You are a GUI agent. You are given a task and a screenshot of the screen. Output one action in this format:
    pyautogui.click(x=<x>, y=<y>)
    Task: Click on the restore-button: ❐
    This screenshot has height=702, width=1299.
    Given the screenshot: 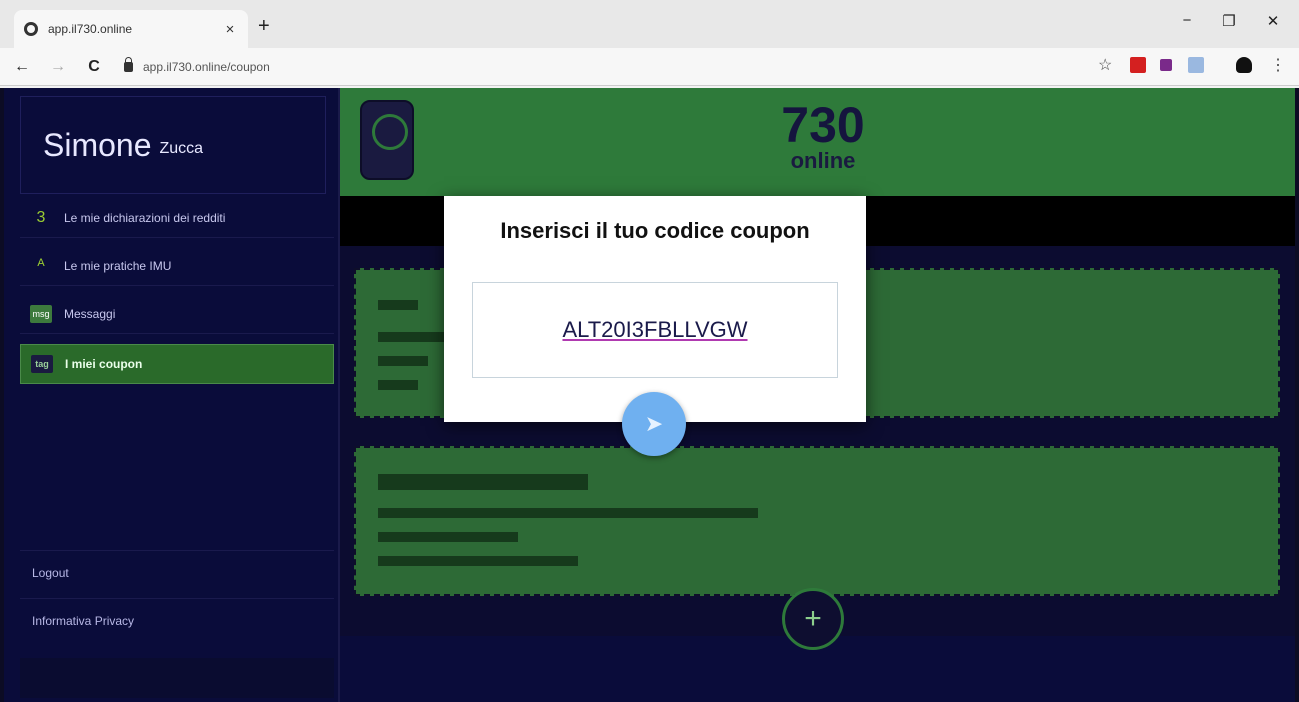 What is the action you would take?
    pyautogui.click(x=1229, y=21)
    